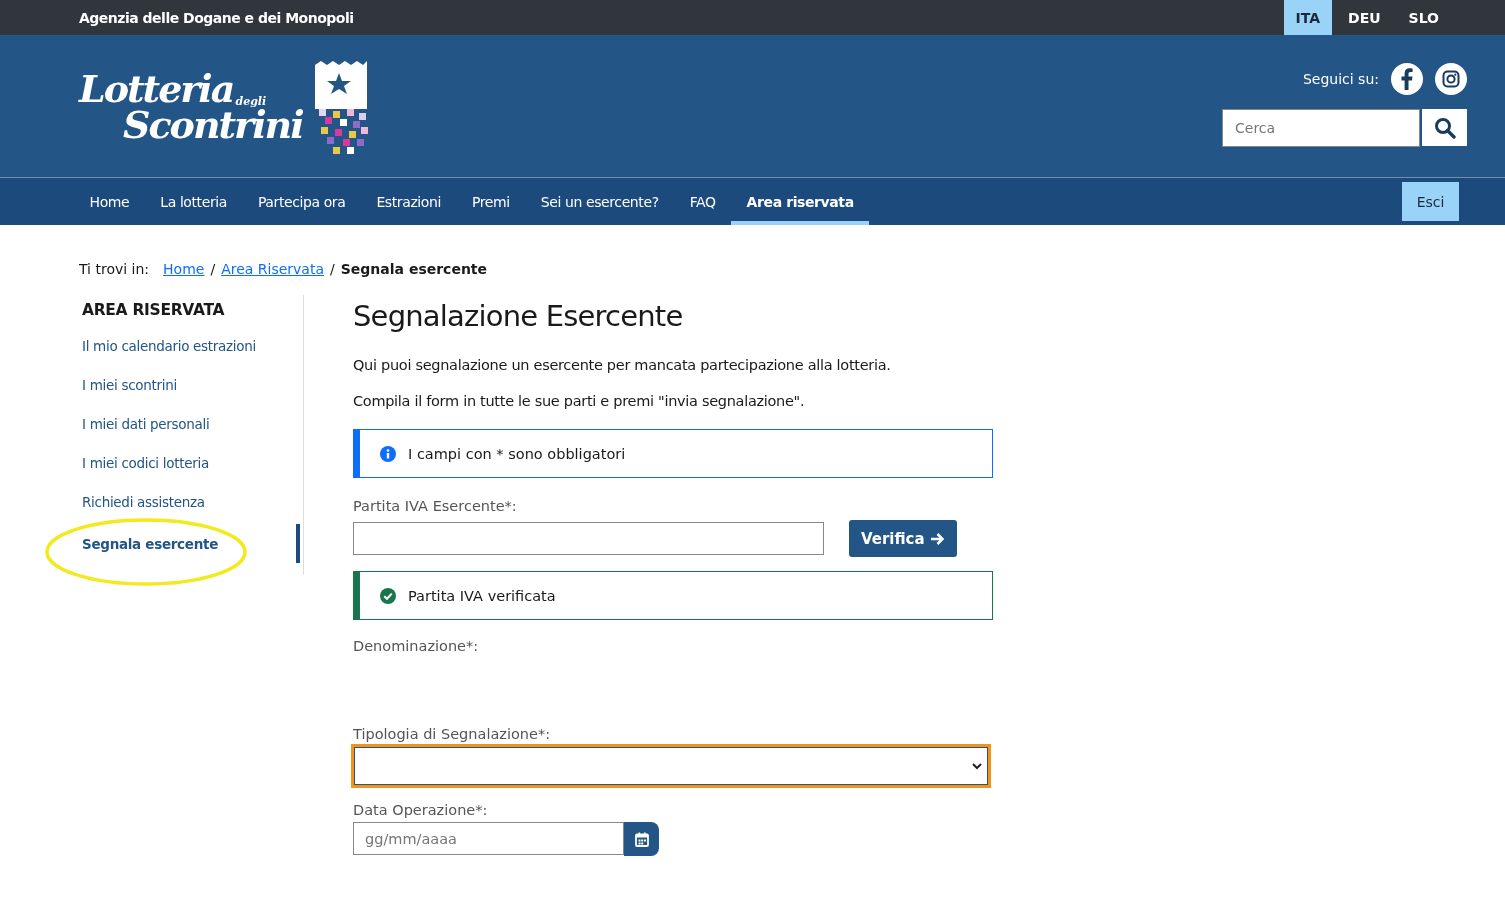 Image resolution: width=1505 pixels, height=905 pixels. I want to click on nav-item: Partecipa ora, so click(301, 201).